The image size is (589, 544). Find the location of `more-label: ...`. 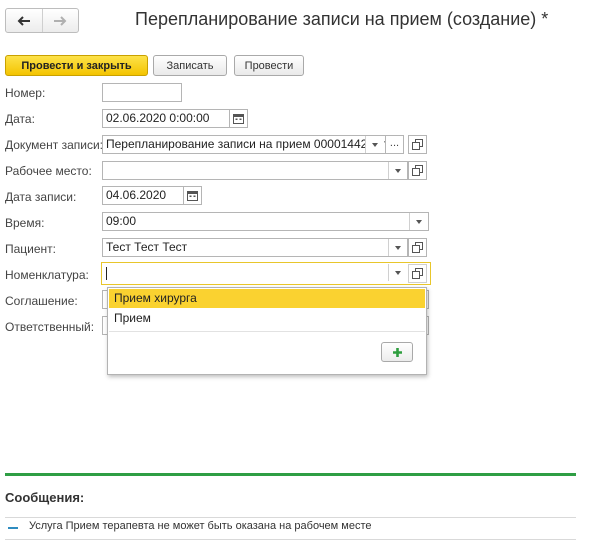

more-label: ... is located at coordinates (394, 142).